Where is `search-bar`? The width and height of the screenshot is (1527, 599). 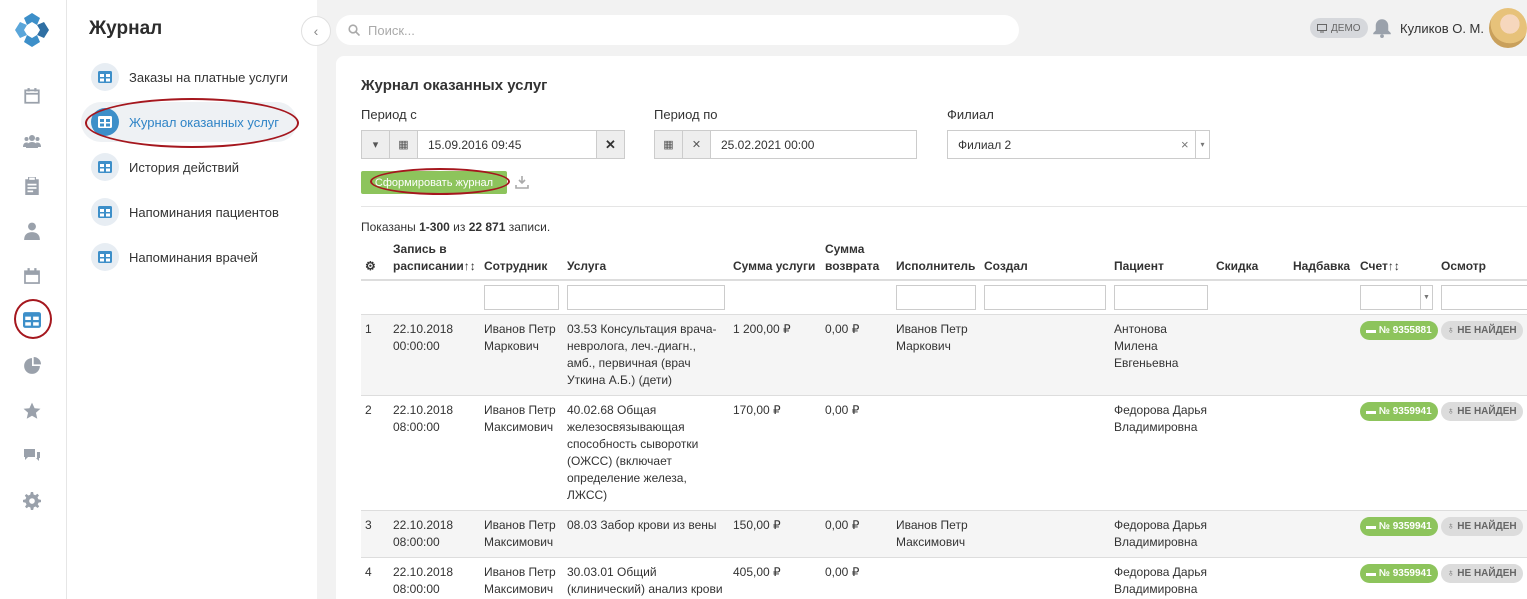
search-bar is located at coordinates (677, 30).